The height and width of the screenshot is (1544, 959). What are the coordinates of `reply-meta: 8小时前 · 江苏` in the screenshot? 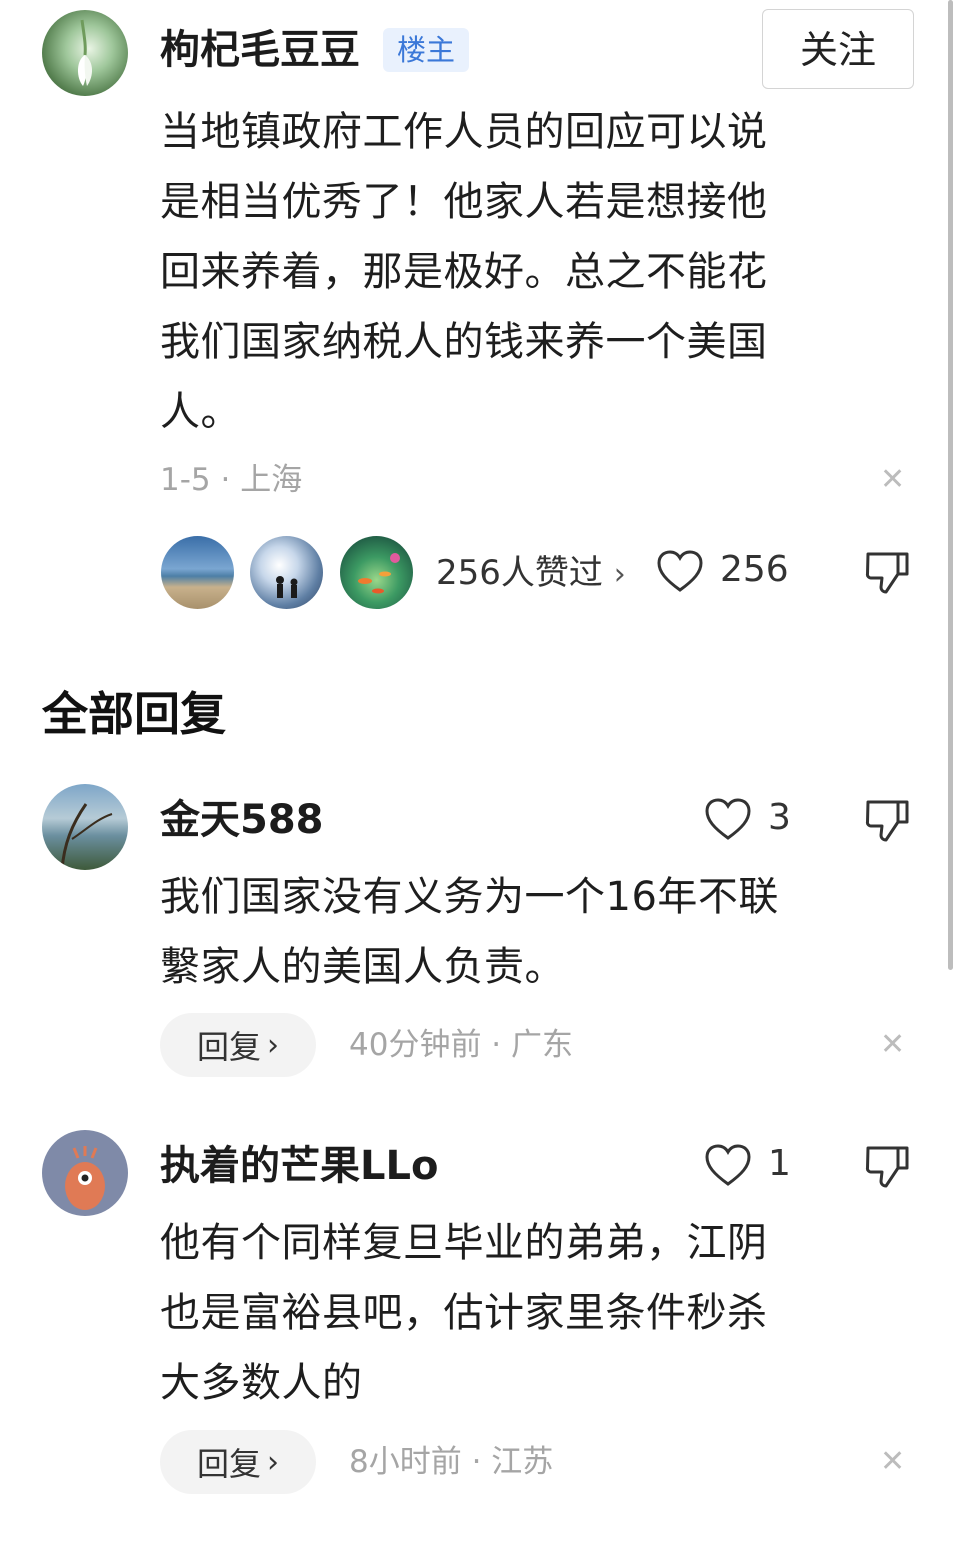 It's located at (451, 1462).